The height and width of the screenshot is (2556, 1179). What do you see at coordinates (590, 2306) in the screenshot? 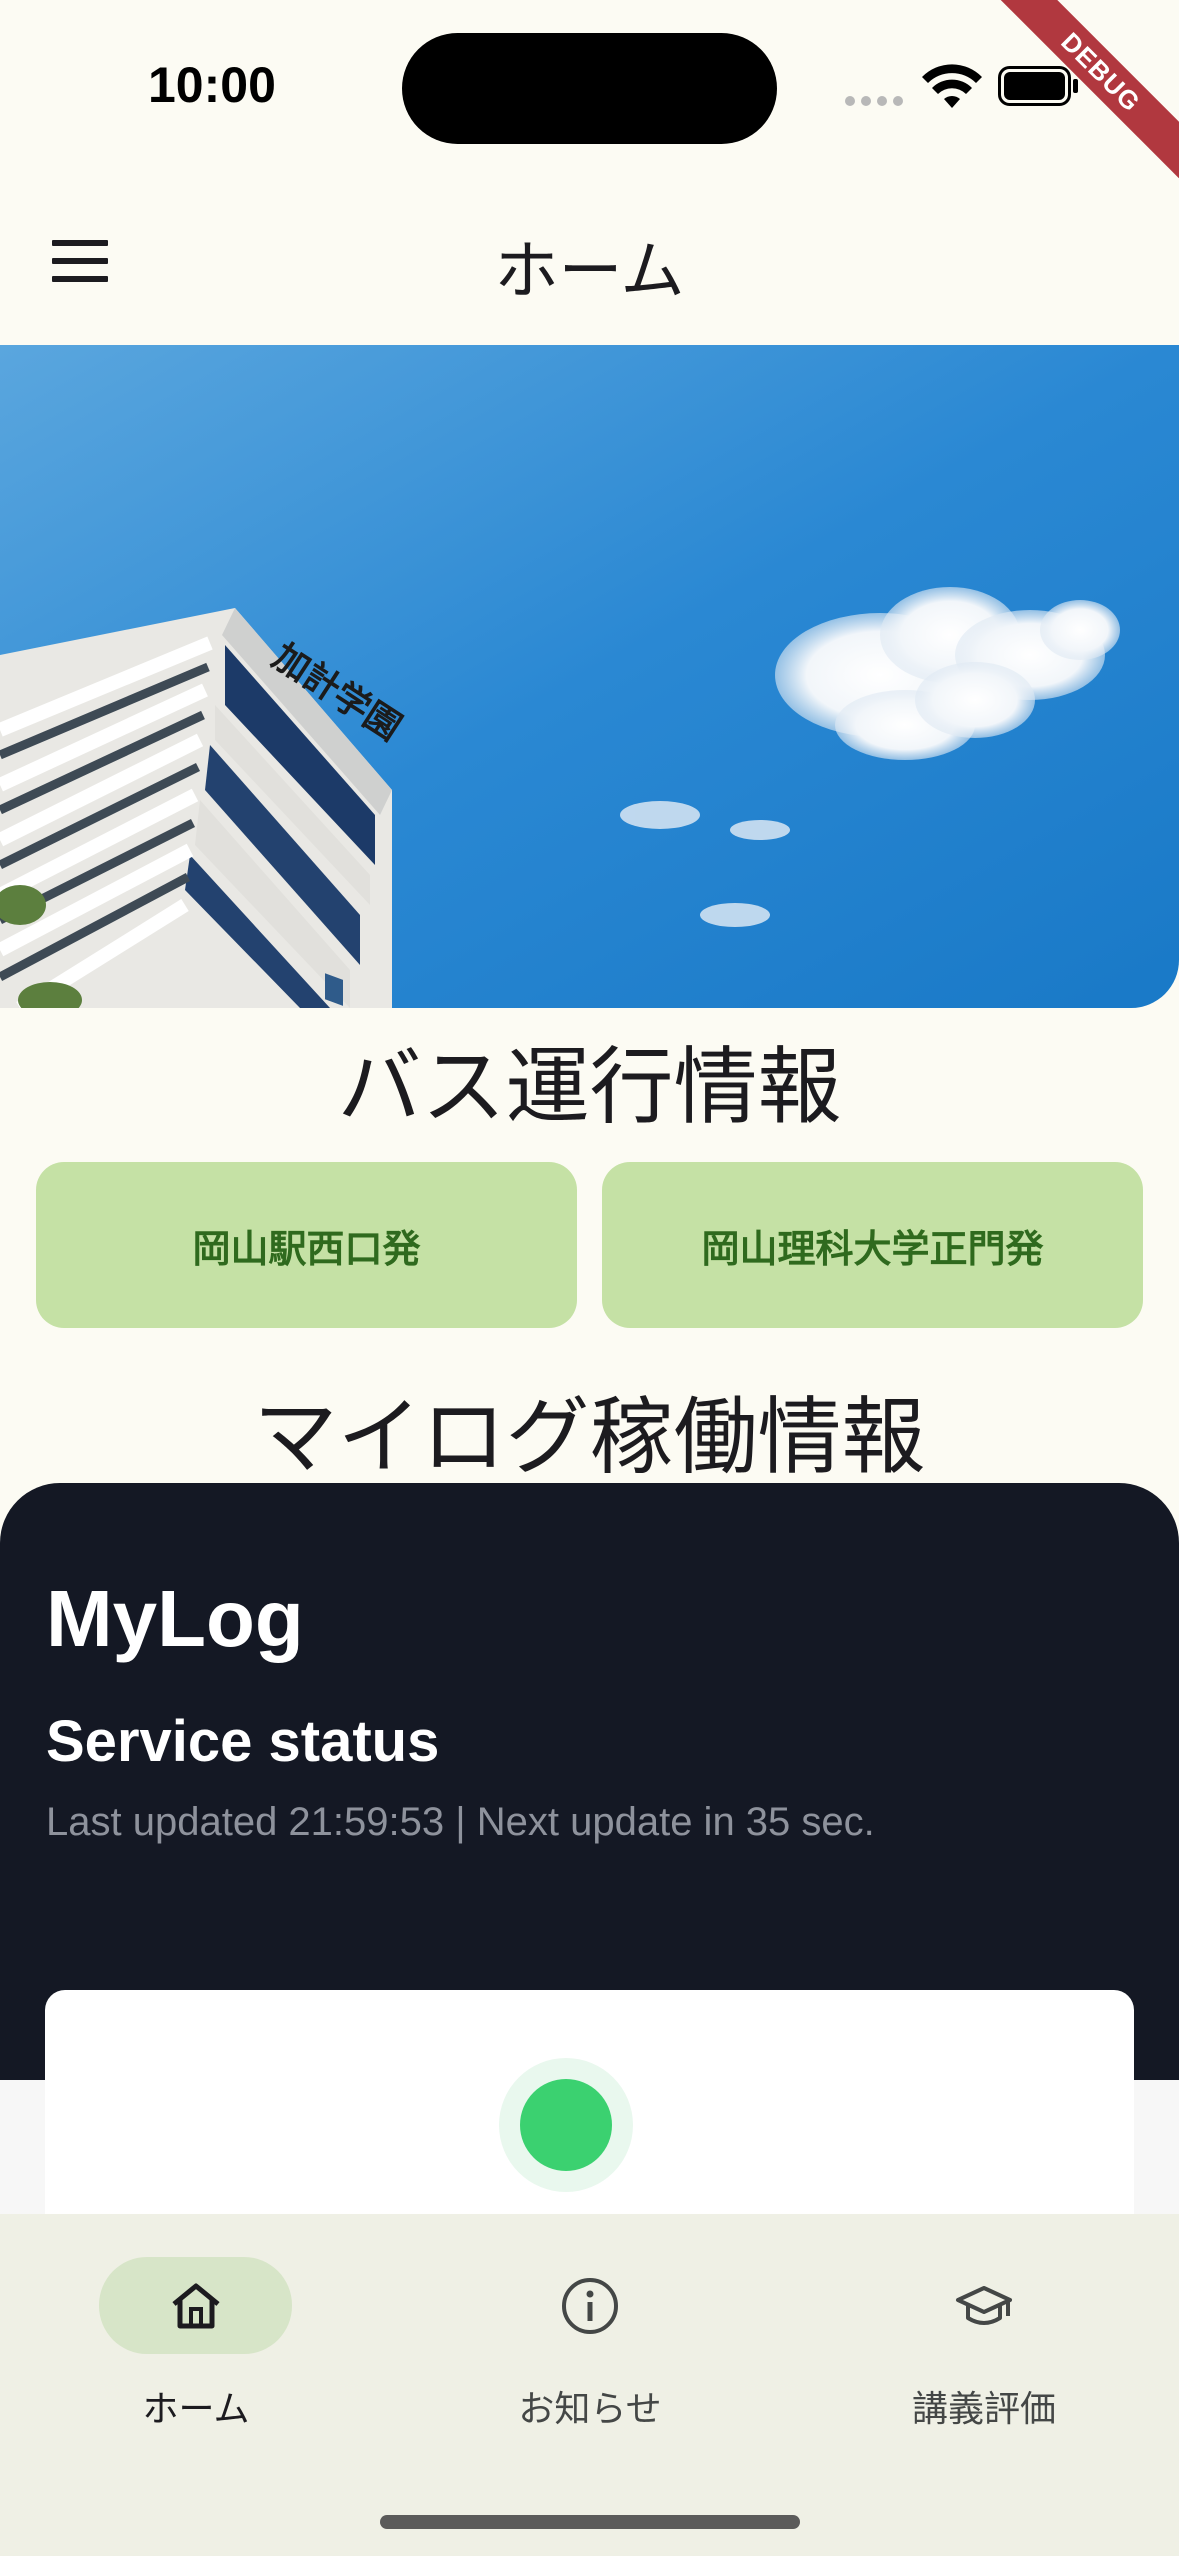
I see `info-icon` at bounding box center [590, 2306].